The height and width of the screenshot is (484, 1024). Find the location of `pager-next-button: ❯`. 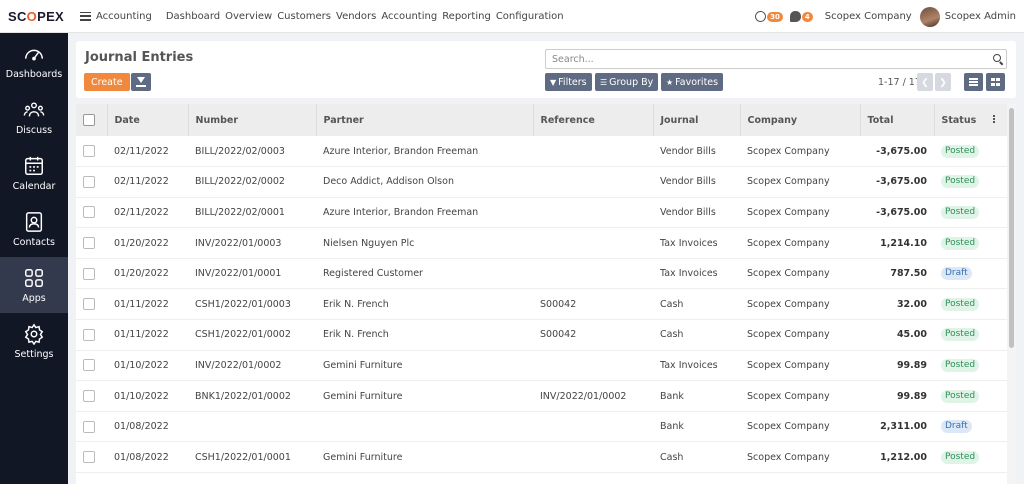

pager-next-button: ❯ is located at coordinates (943, 82).